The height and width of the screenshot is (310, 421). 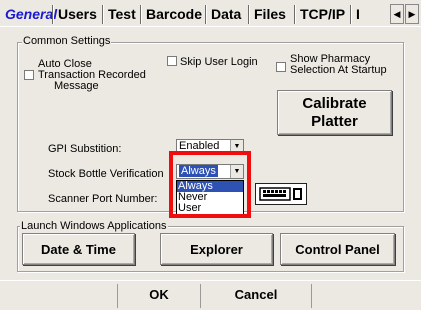 What do you see at coordinates (412, 14) in the screenshot?
I see `scroll-right-icon: ▶` at bounding box center [412, 14].